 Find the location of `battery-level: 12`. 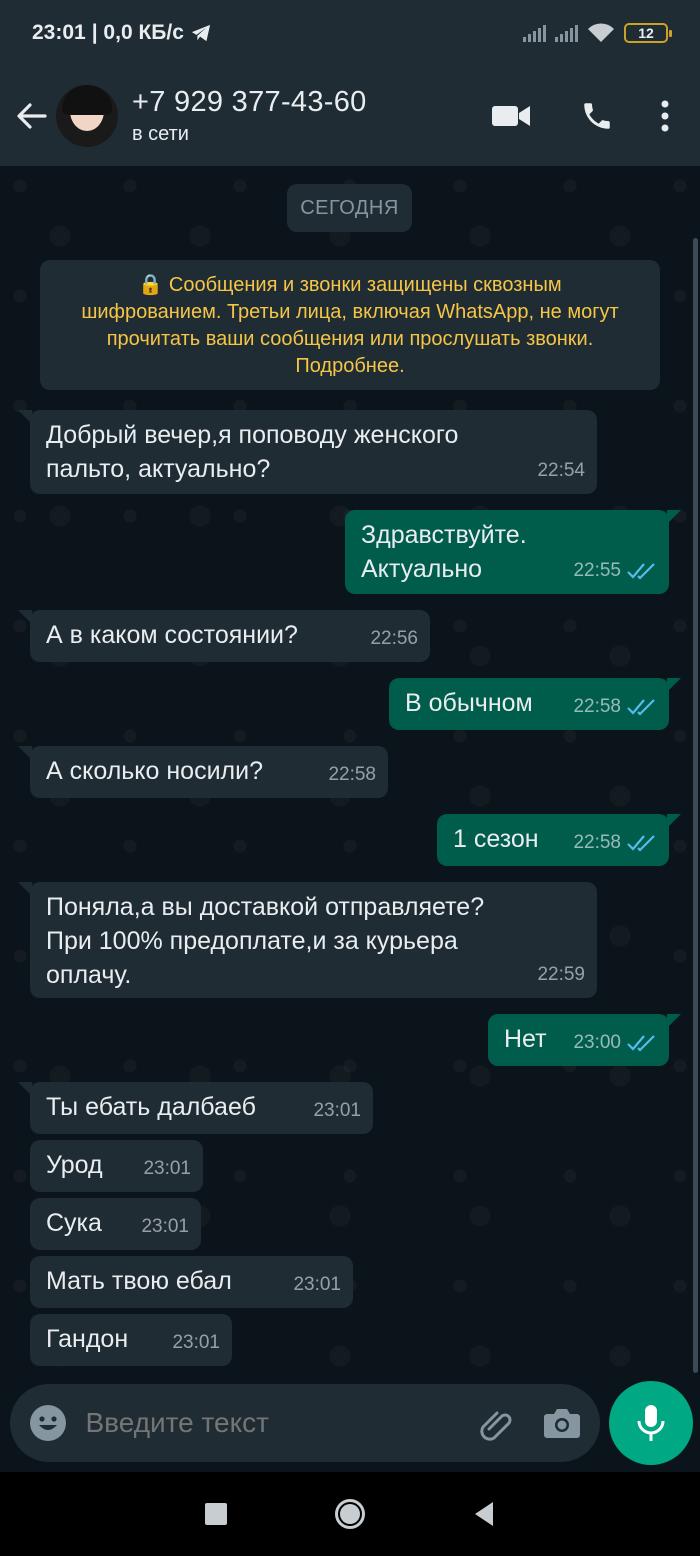

battery-level: 12 is located at coordinates (646, 33).